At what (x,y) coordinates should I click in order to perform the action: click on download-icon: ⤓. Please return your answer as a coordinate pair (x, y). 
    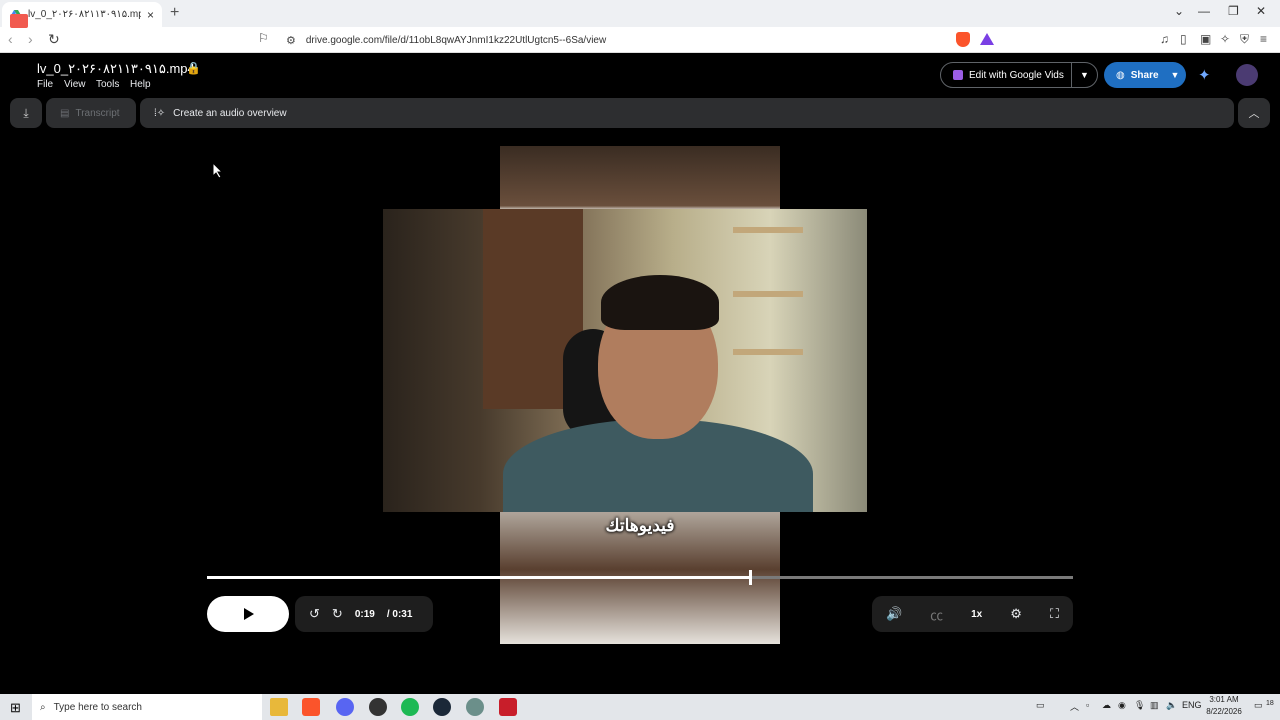
    Looking at the image, I should click on (26, 112).